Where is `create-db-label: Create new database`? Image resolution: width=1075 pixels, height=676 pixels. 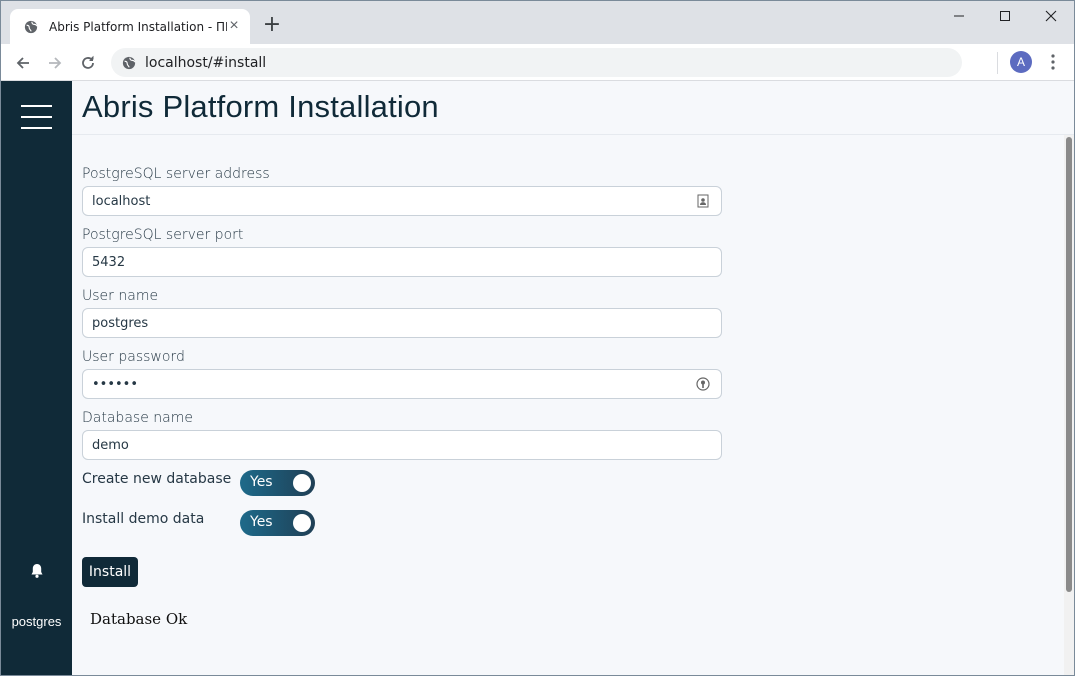
create-db-label: Create new database is located at coordinates (157, 479).